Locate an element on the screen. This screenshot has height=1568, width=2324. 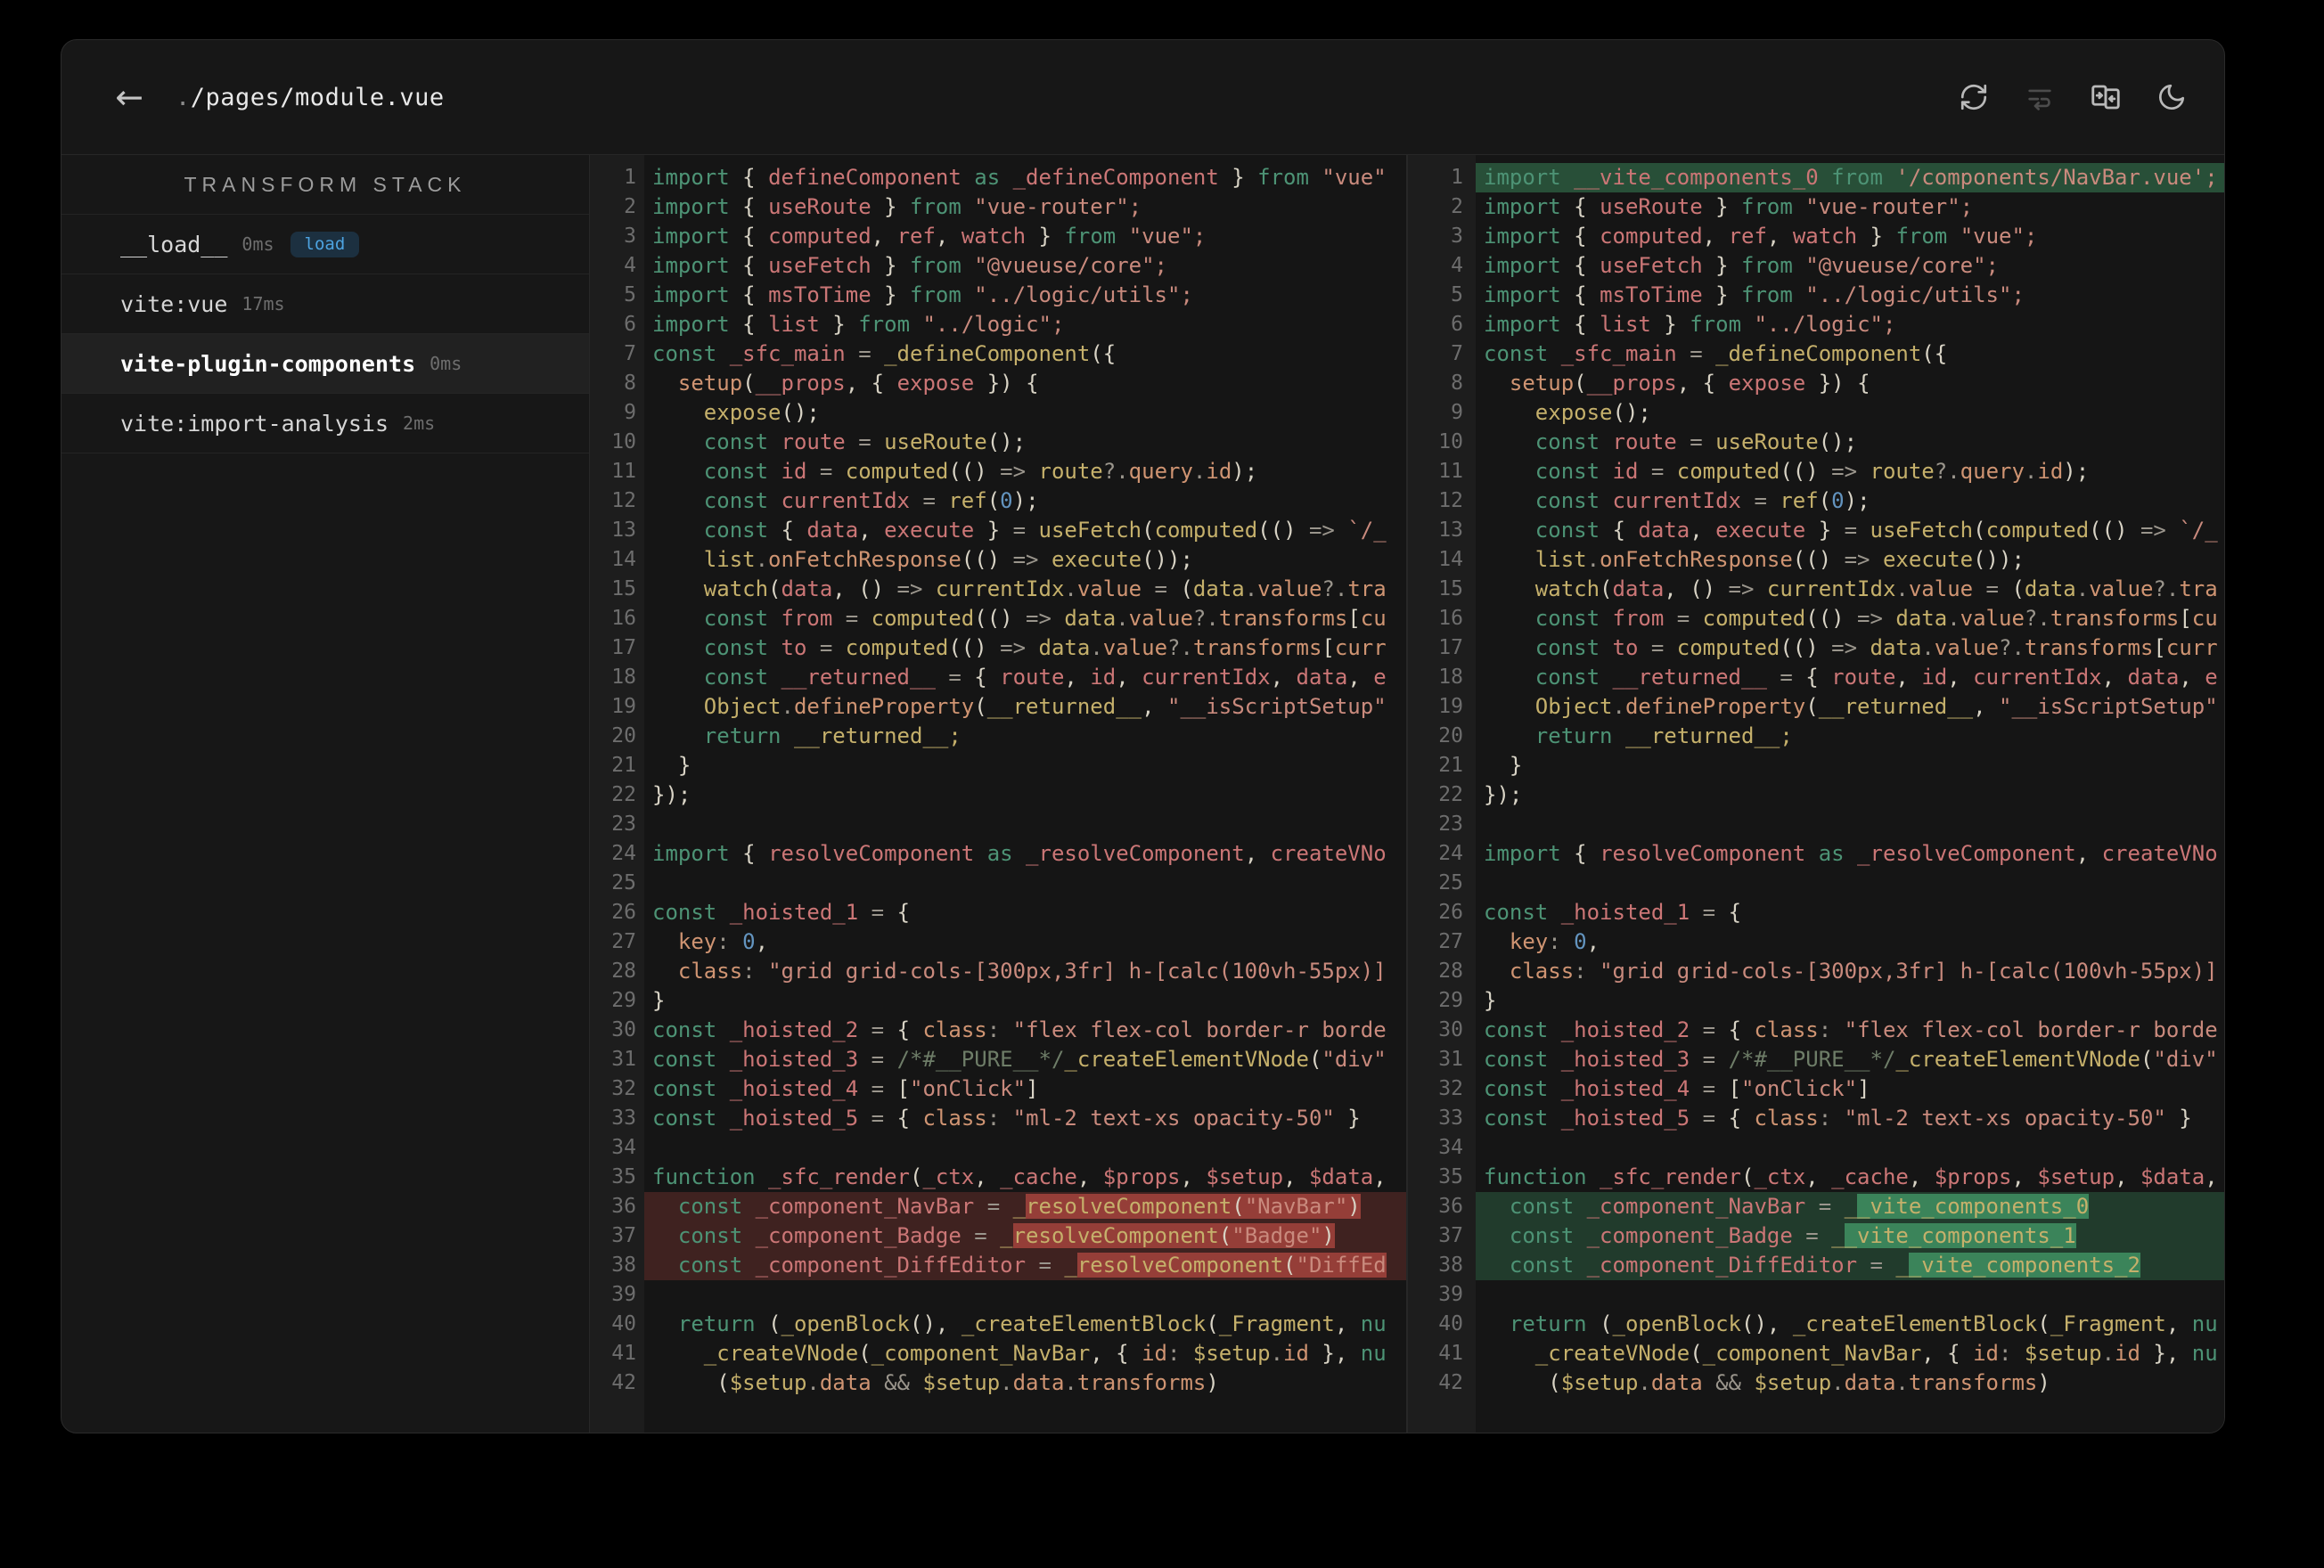
code-line: } is located at coordinates (1850, 1001).